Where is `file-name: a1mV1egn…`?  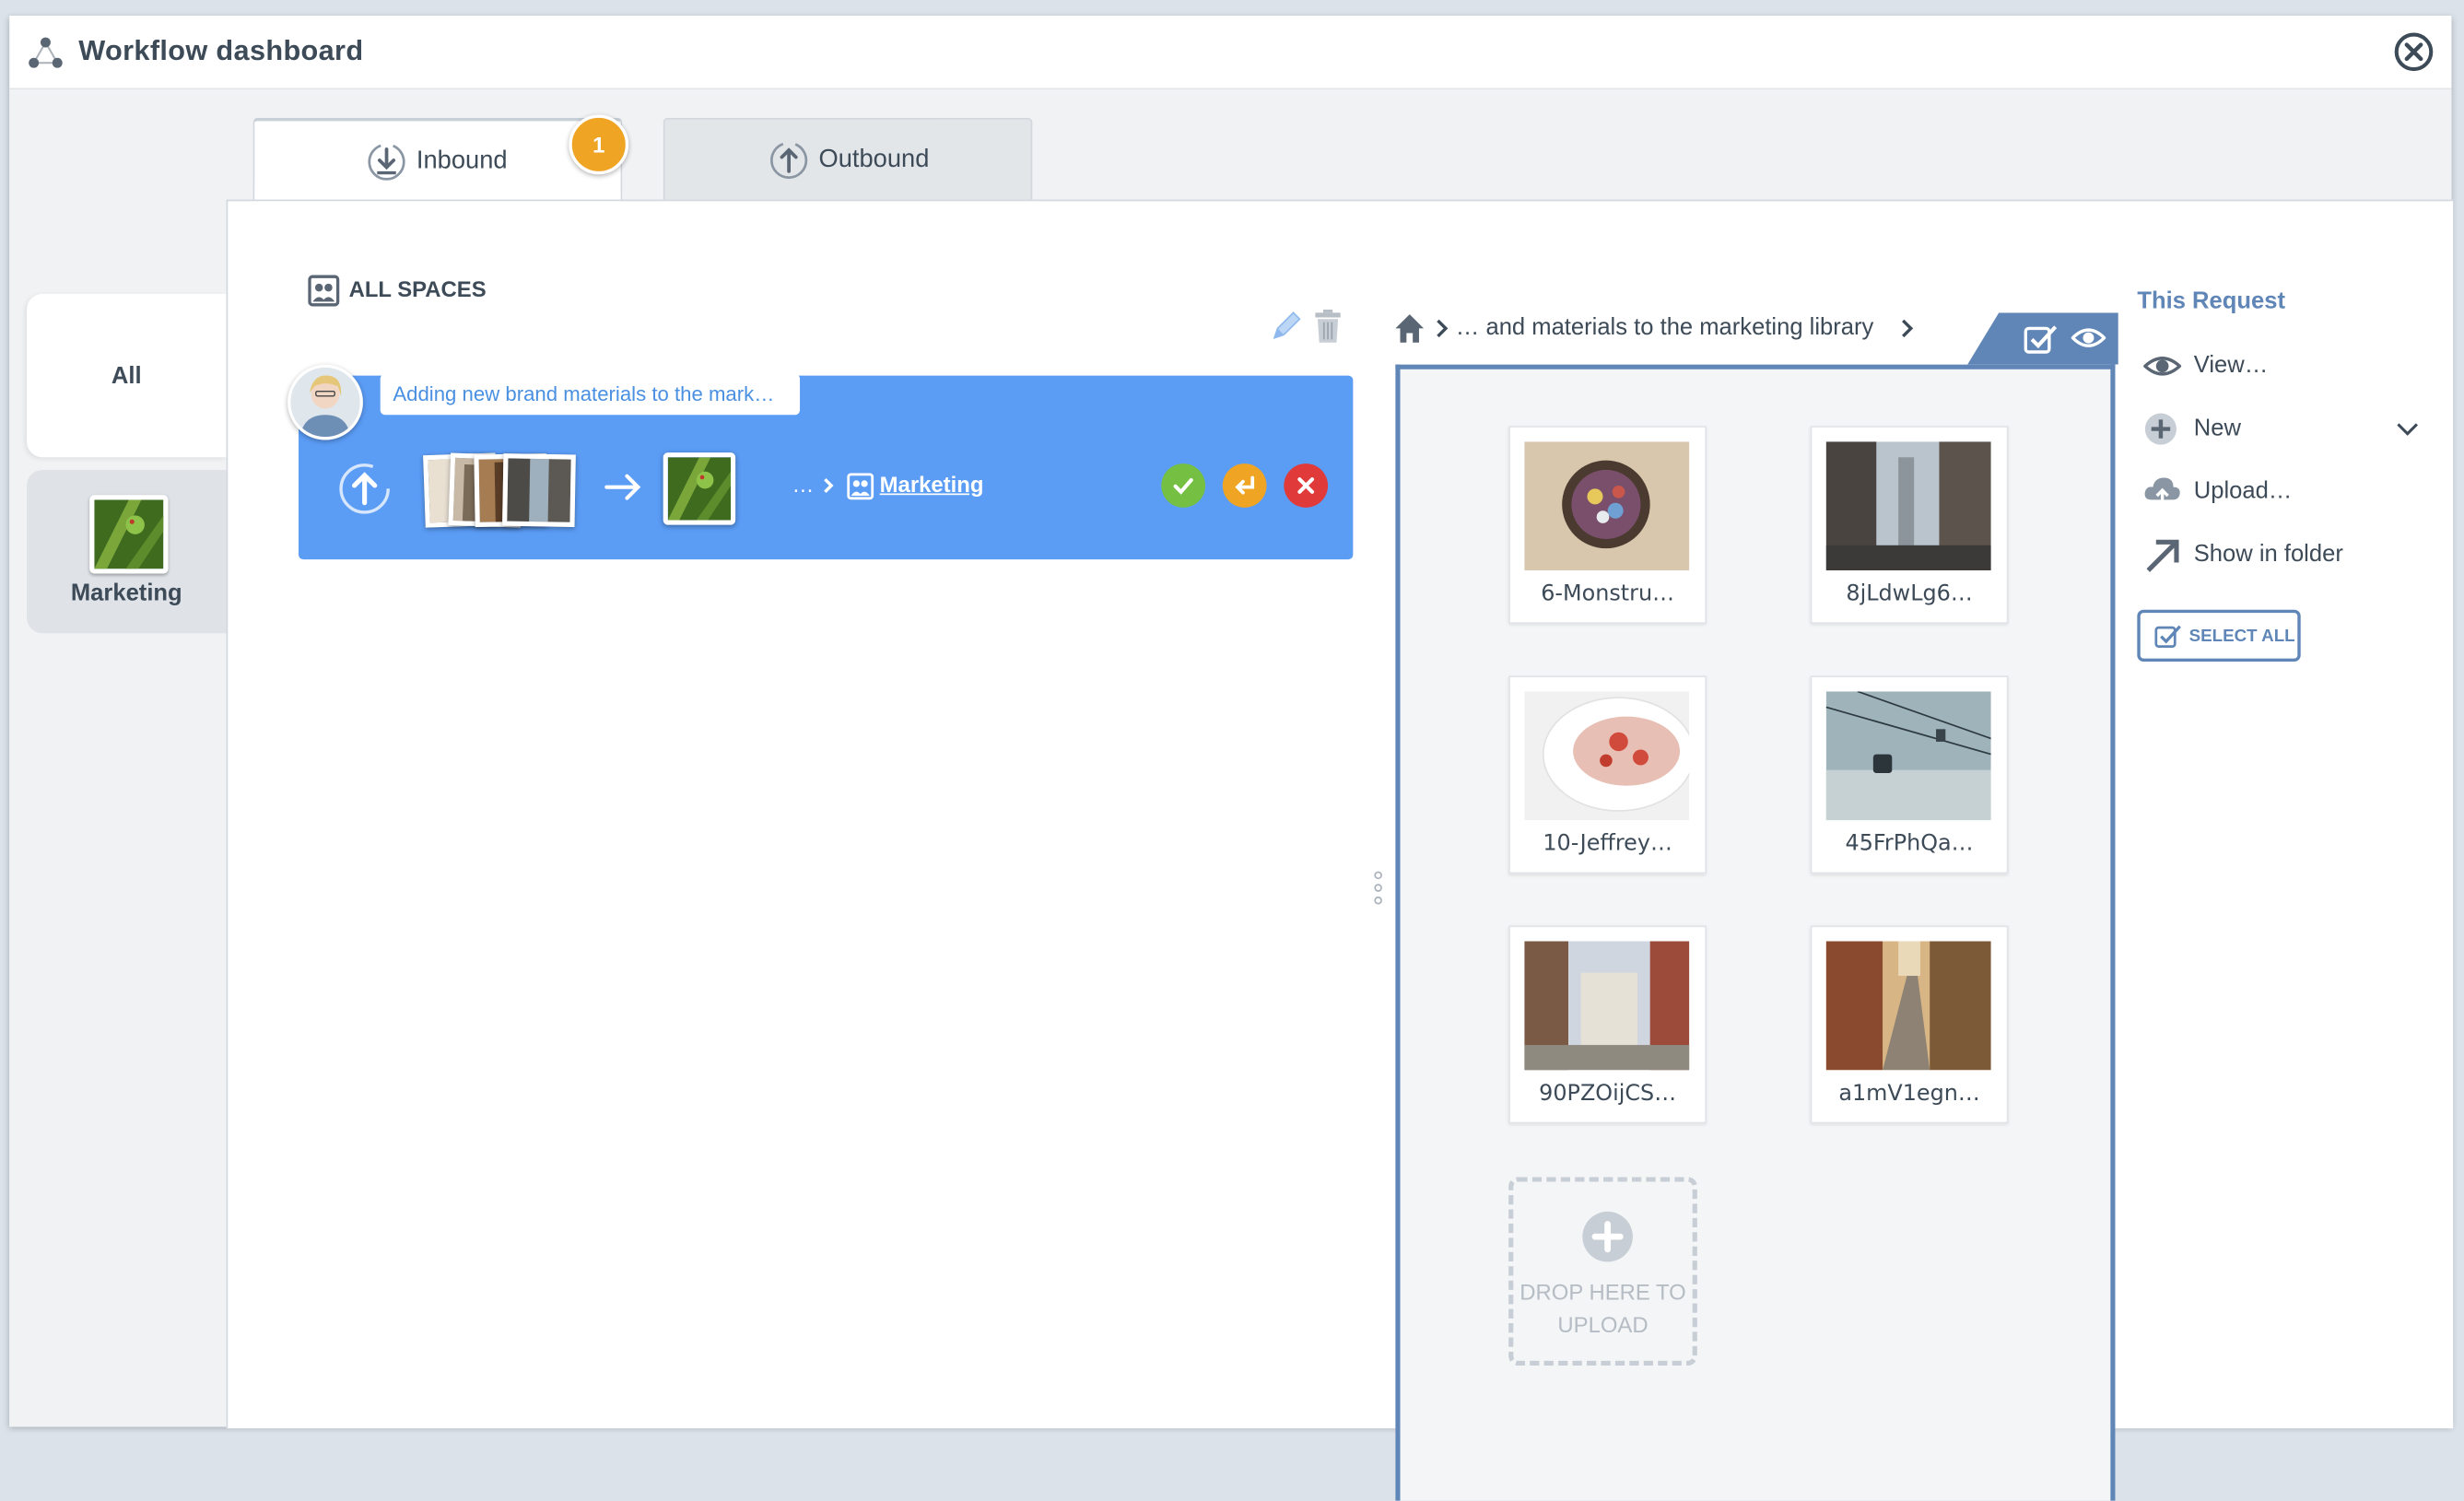 file-name: a1mV1egn… is located at coordinates (1909, 1094).